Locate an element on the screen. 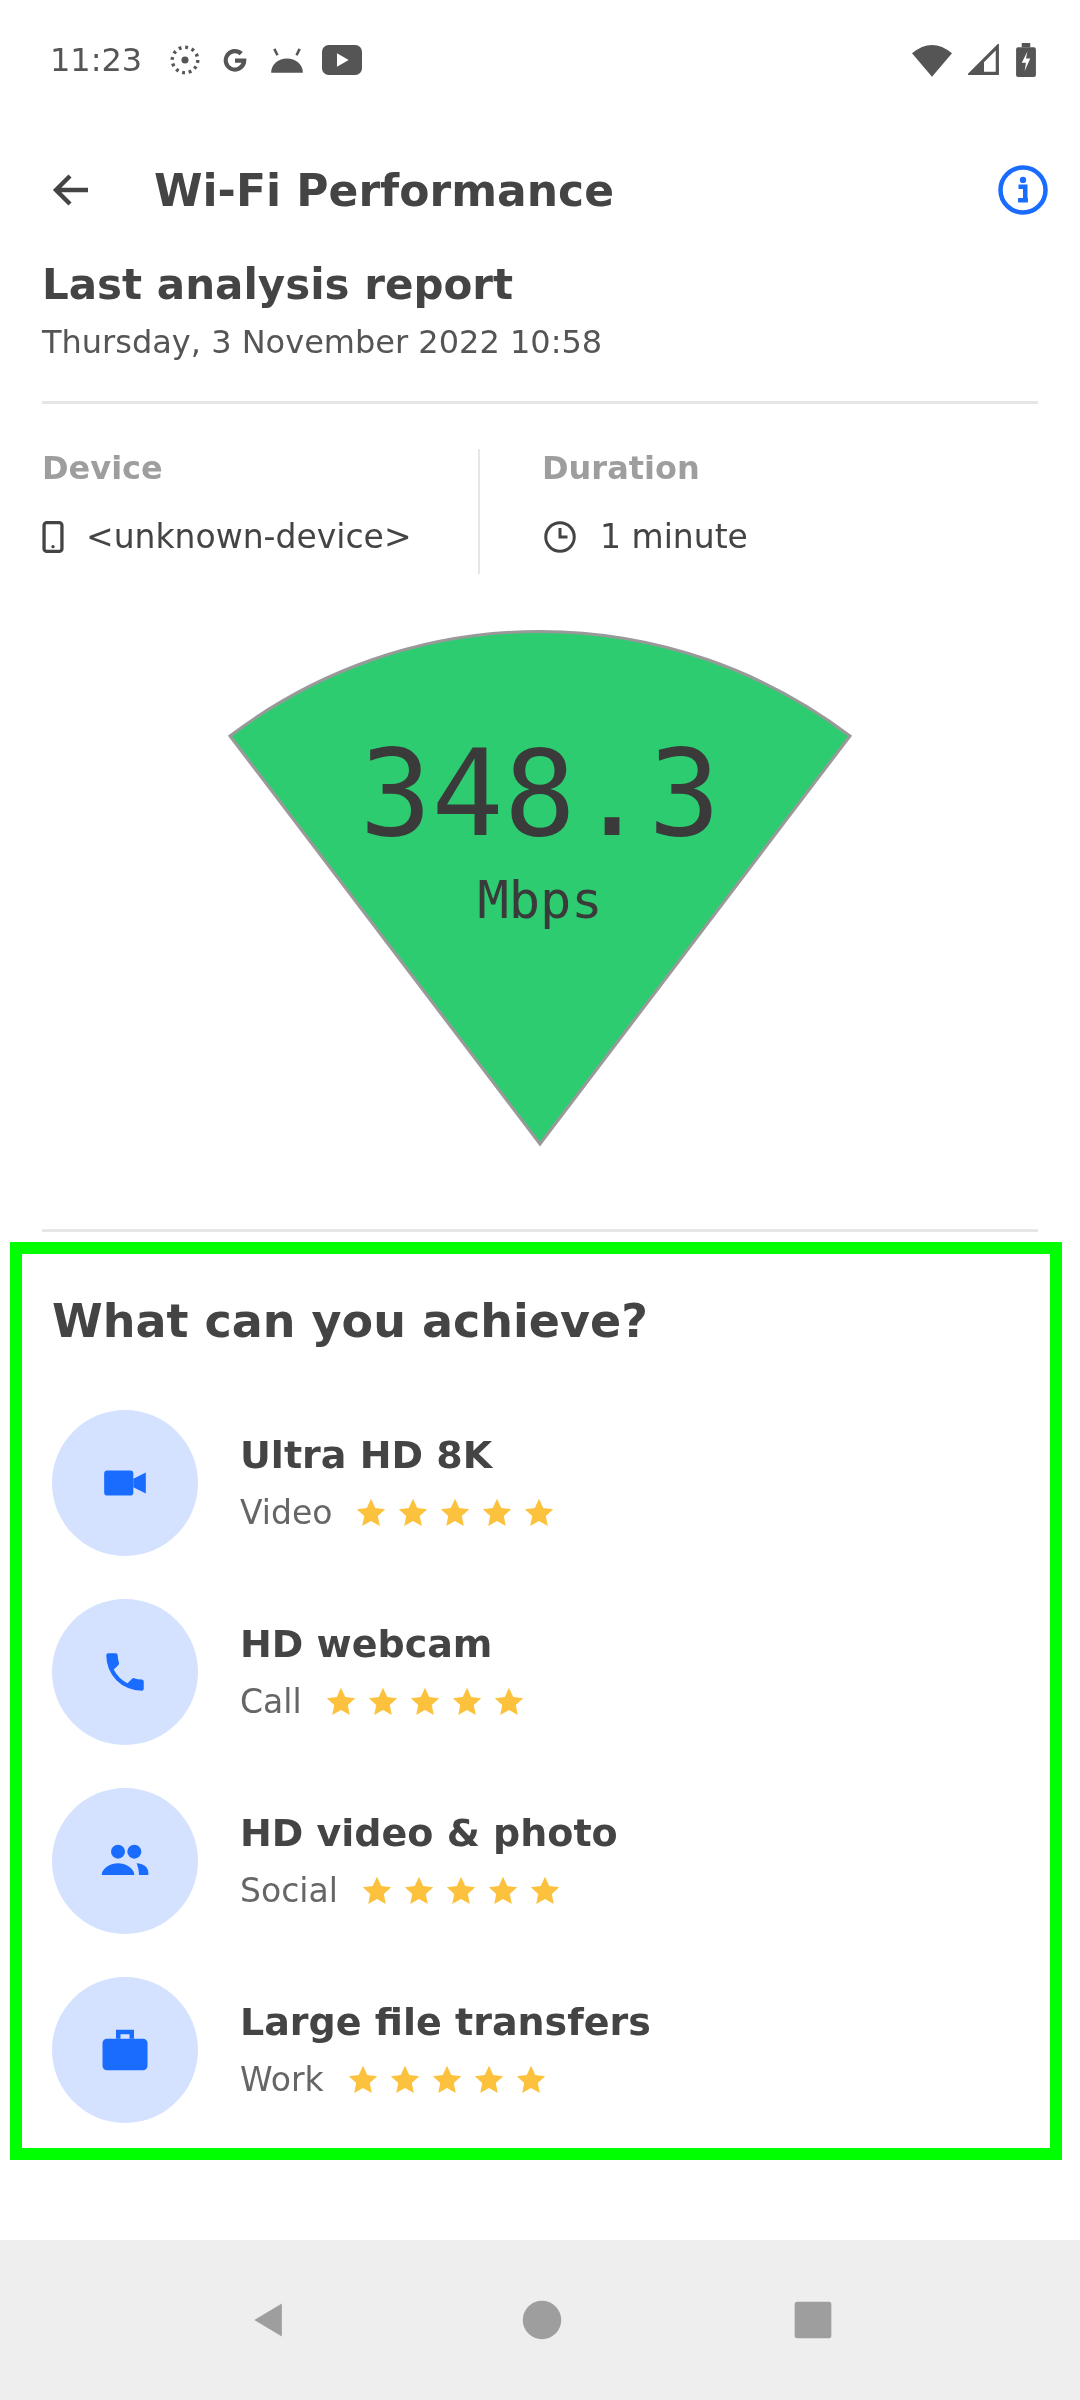 The height and width of the screenshot is (2400, 1080). section-heading: What can you achieve? is located at coordinates (350, 1321).